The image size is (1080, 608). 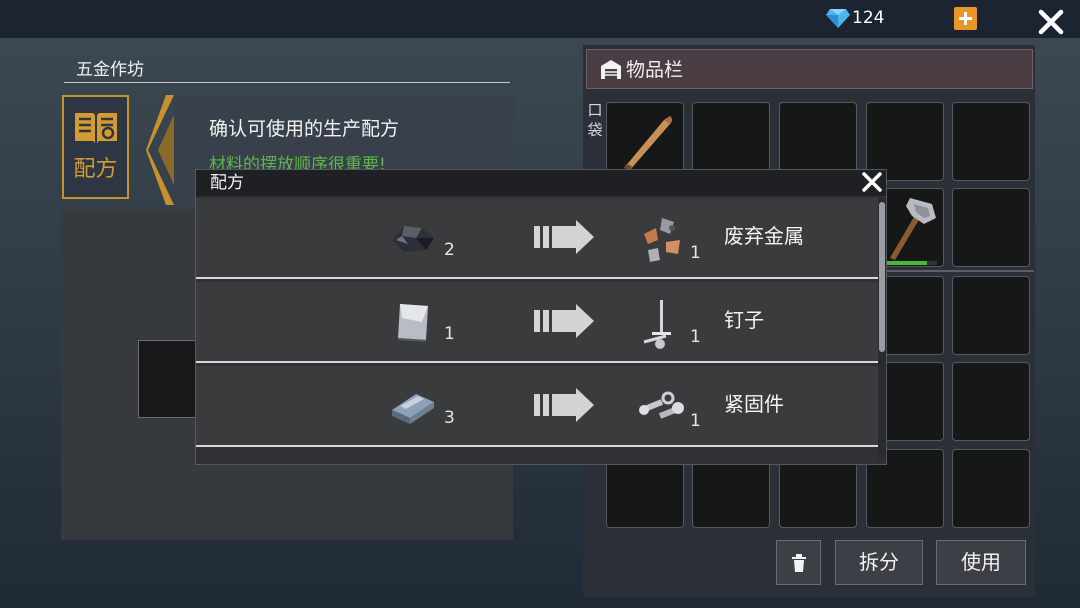 What do you see at coordinates (413, 323) in the screenshot?
I see `metal-sheet-icon` at bounding box center [413, 323].